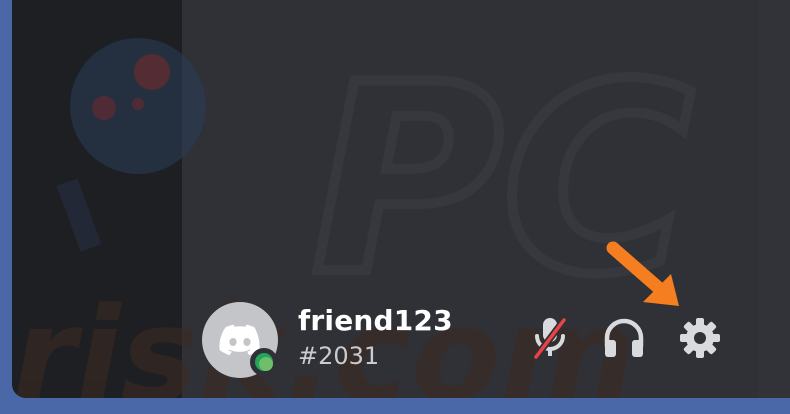 The image size is (790, 414). I want to click on headphones-icon, so click(624, 337).